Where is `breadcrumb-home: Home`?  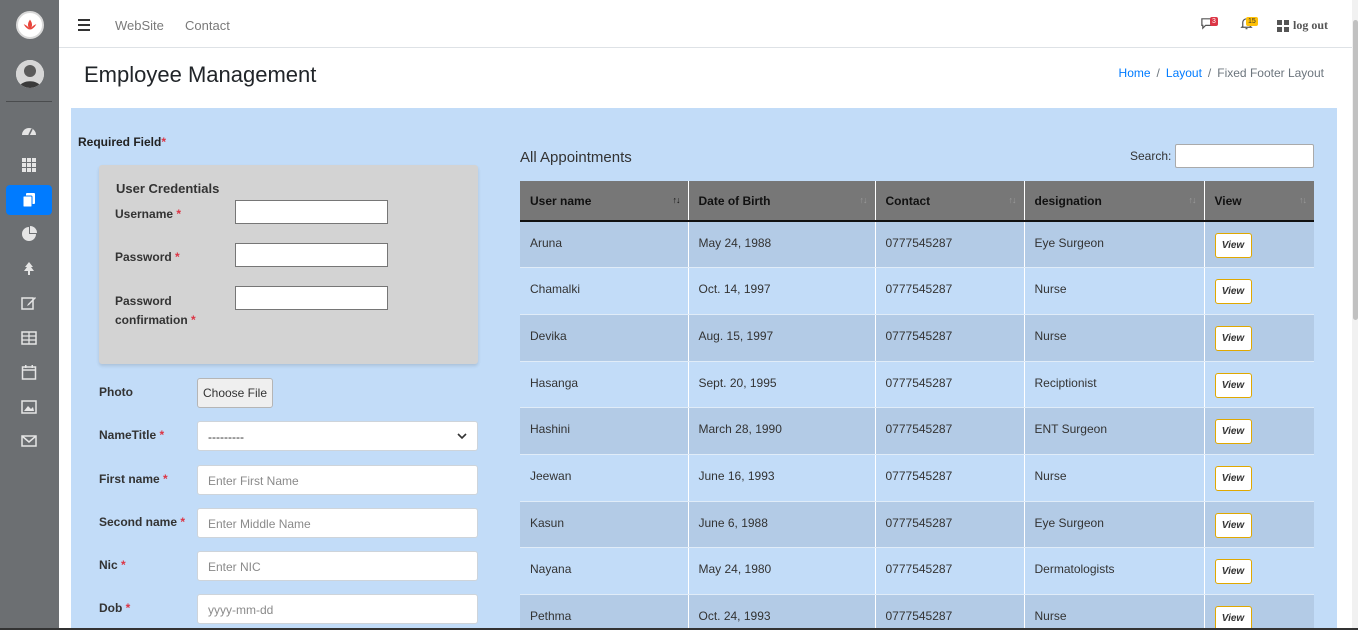 breadcrumb-home: Home is located at coordinates (1135, 73).